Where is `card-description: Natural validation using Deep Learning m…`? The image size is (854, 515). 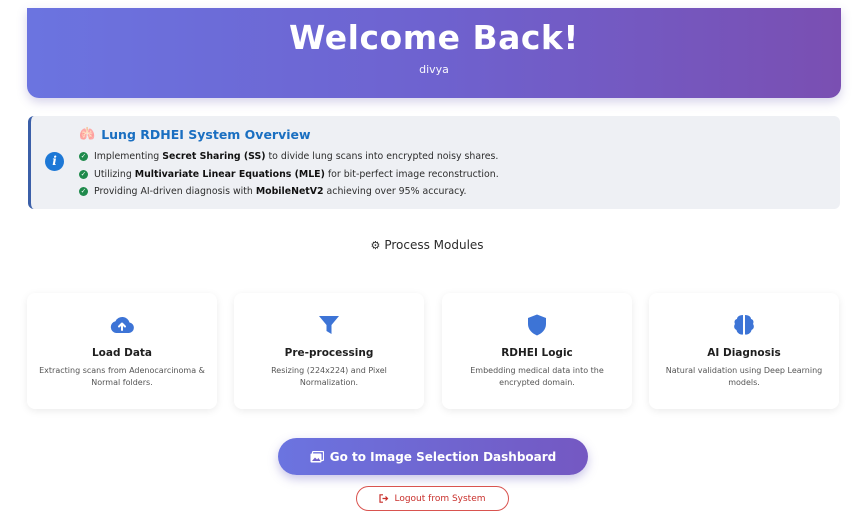
card-description: Natural validation using Deep Learning m… is located at coordinates (744, 376).